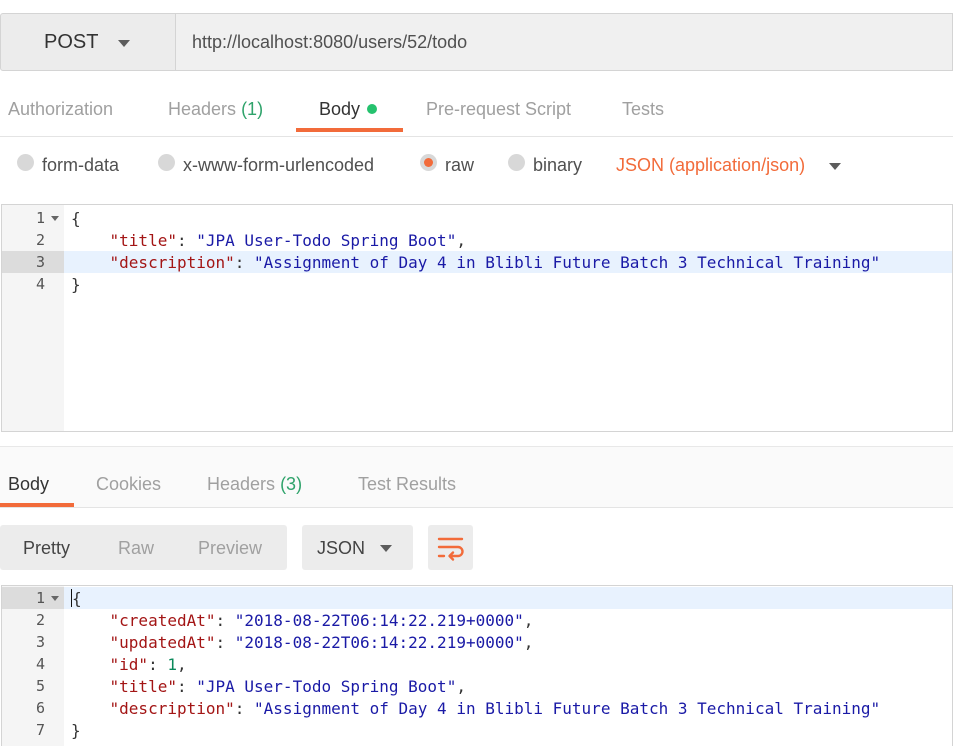  What do you see at coordinates (230, 548) in the screenshot?
I see `preview-button: Preview` at bounding box center [230, 548].